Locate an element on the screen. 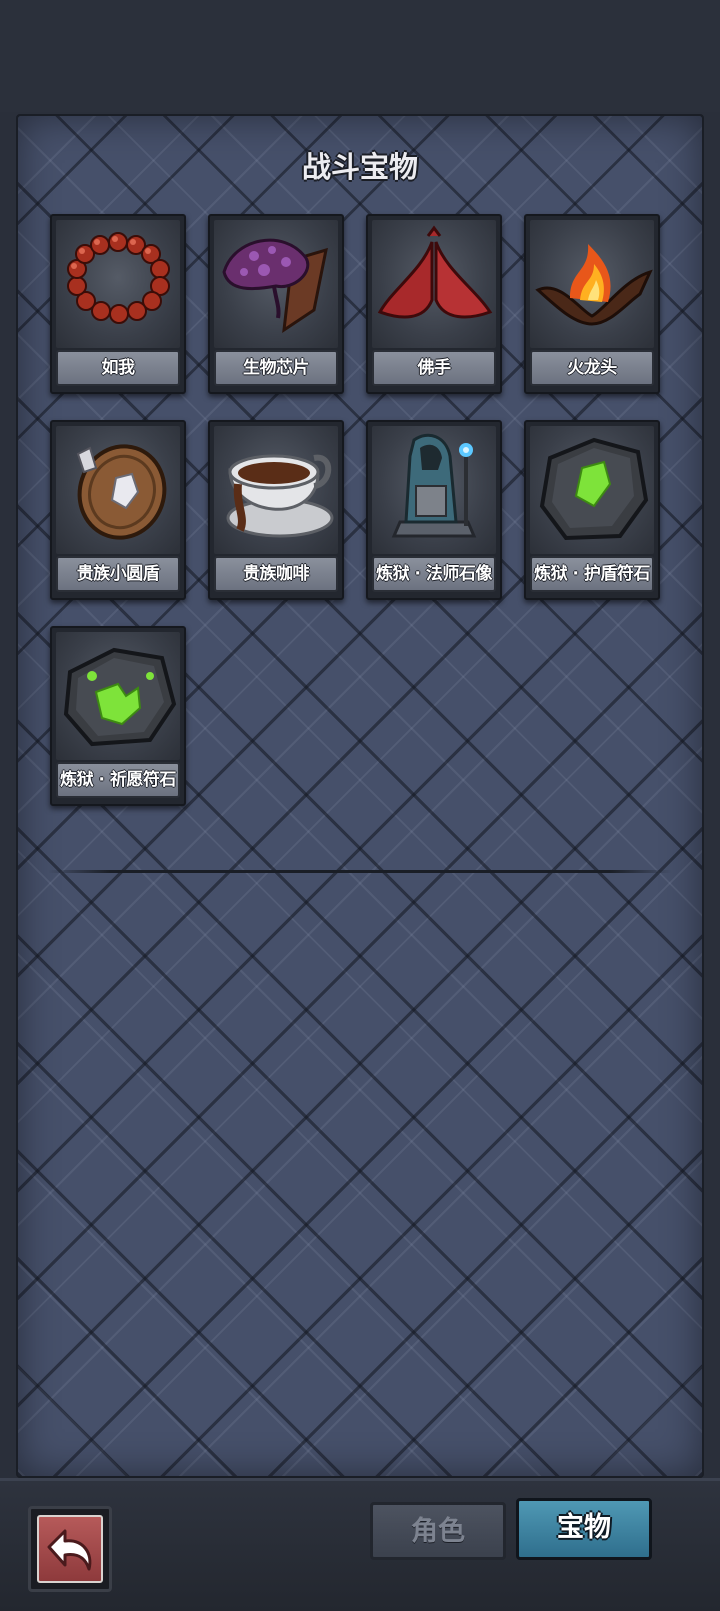 The image size is (720, 1611). panel-title: 战斗宝物 is located at coordinates (359, 167).